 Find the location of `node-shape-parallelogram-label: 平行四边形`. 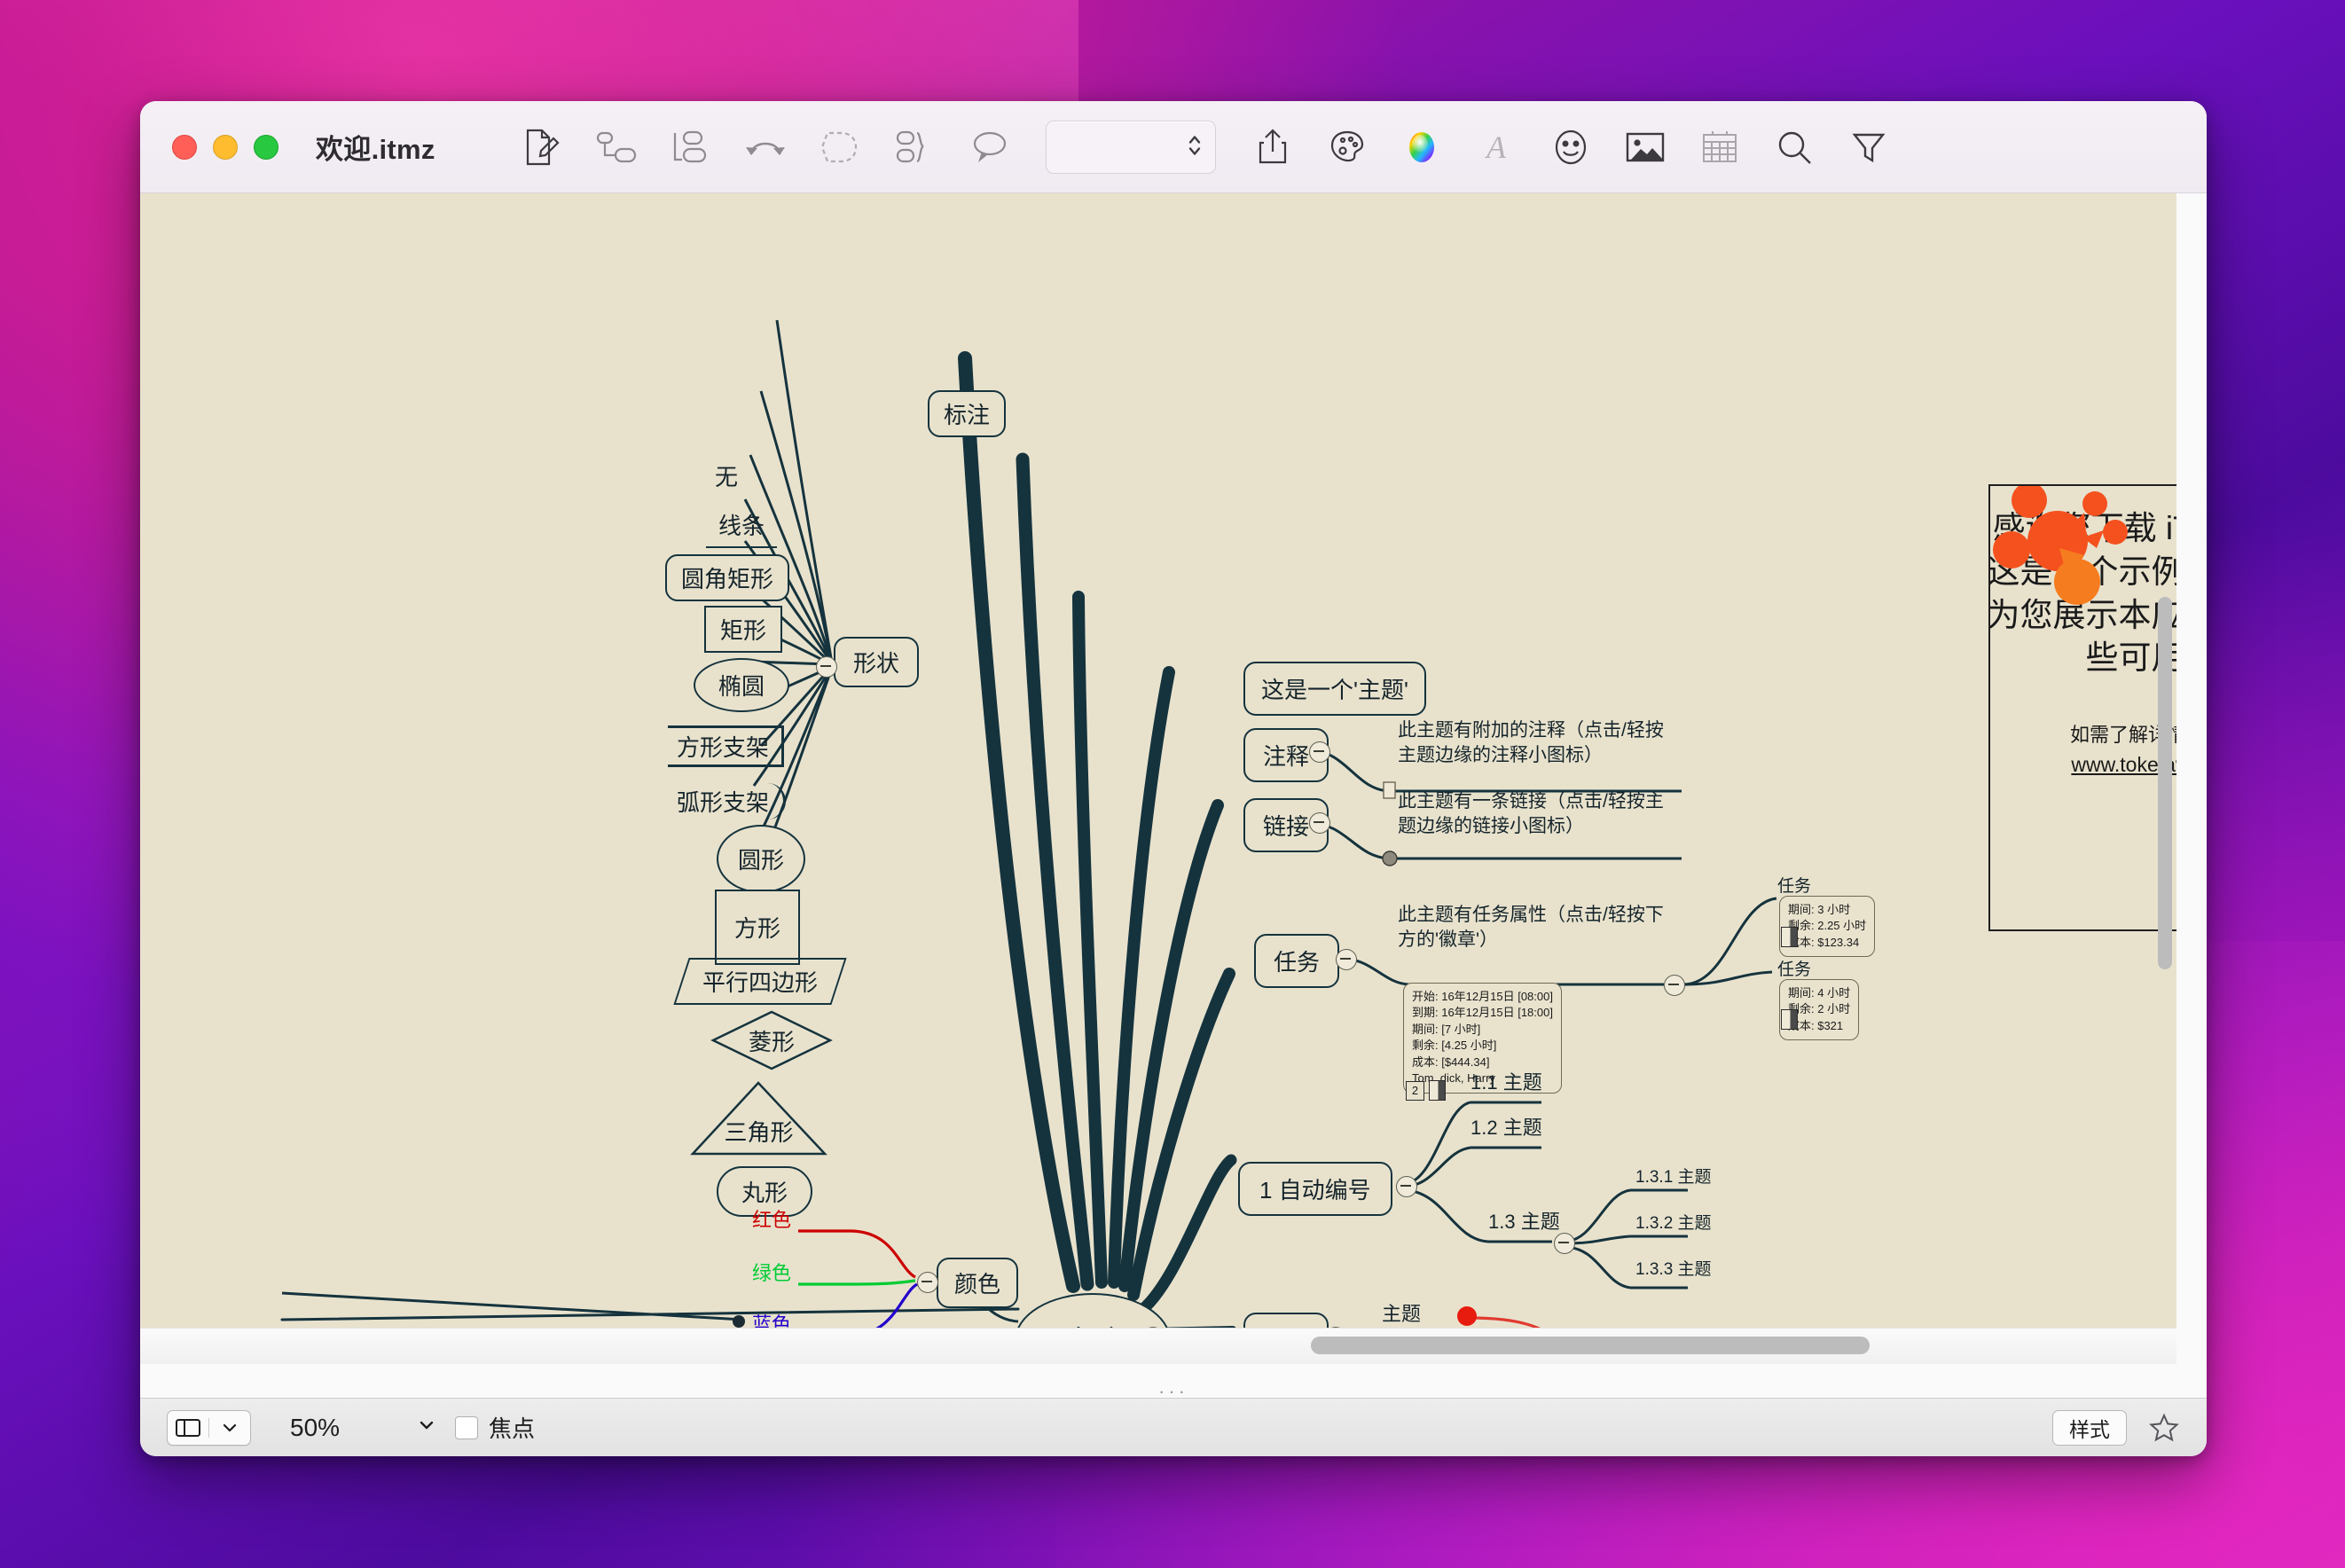

node-shape-parallelogram-label: 平行四边形 is located at coordinates (760, 982).